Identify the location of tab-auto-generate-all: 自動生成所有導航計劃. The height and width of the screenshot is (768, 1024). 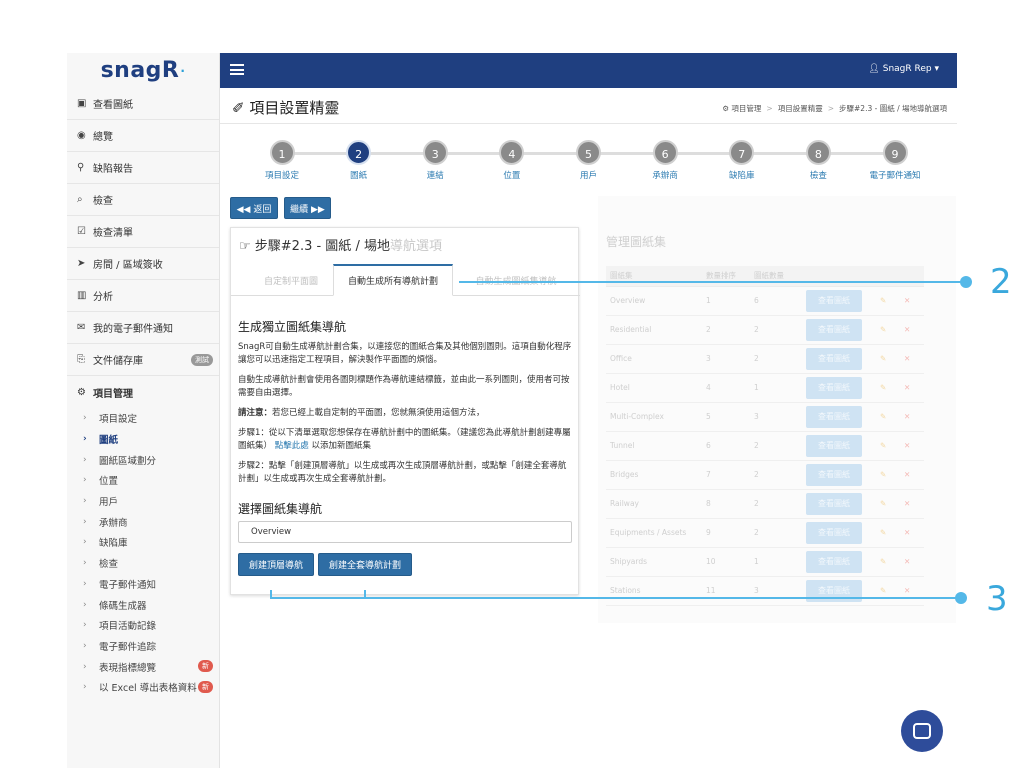
(393, 280).